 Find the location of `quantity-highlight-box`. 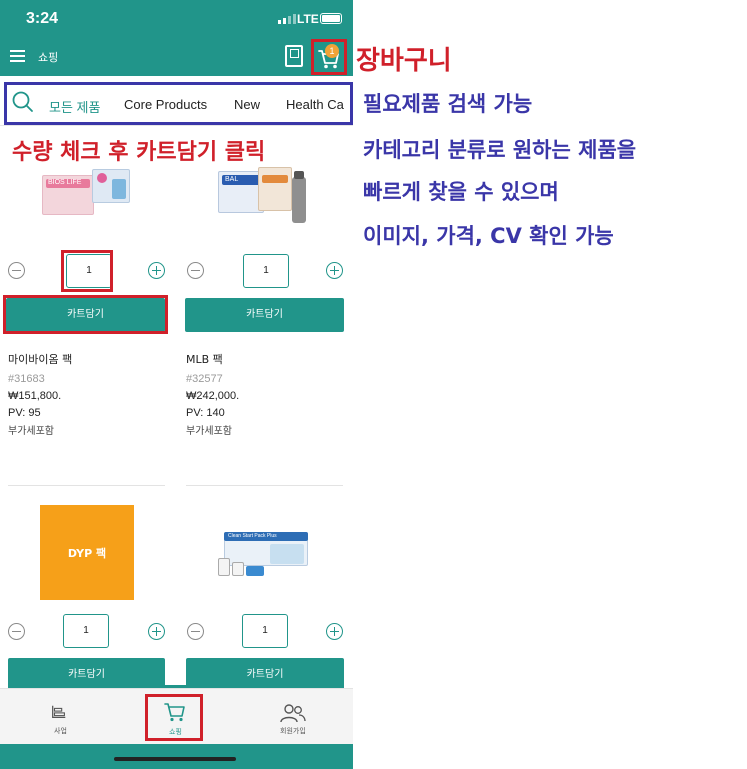

quantity-highlight-box is located at coordinates (87, 271).